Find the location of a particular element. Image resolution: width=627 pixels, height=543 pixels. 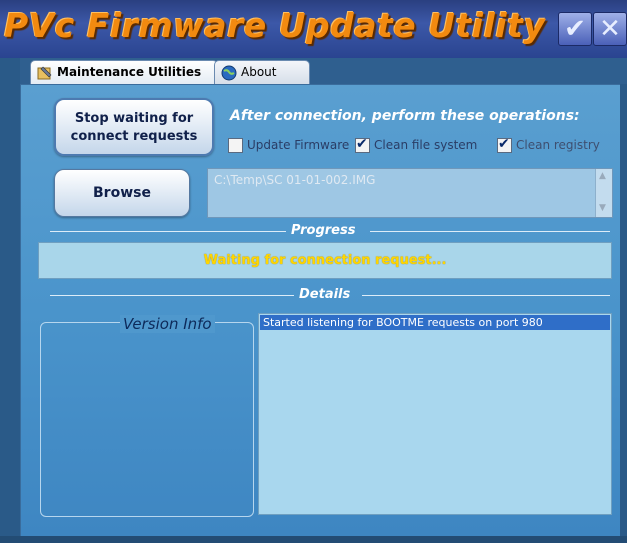

update-firmware-checkbox is located at coordinates (235, 145).